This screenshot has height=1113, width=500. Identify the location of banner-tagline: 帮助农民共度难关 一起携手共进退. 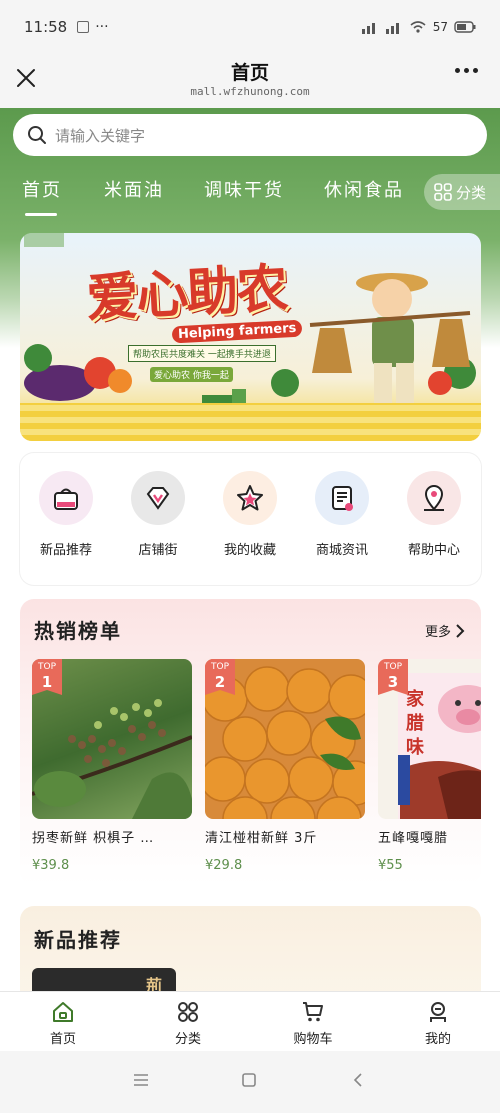
(202, 353).